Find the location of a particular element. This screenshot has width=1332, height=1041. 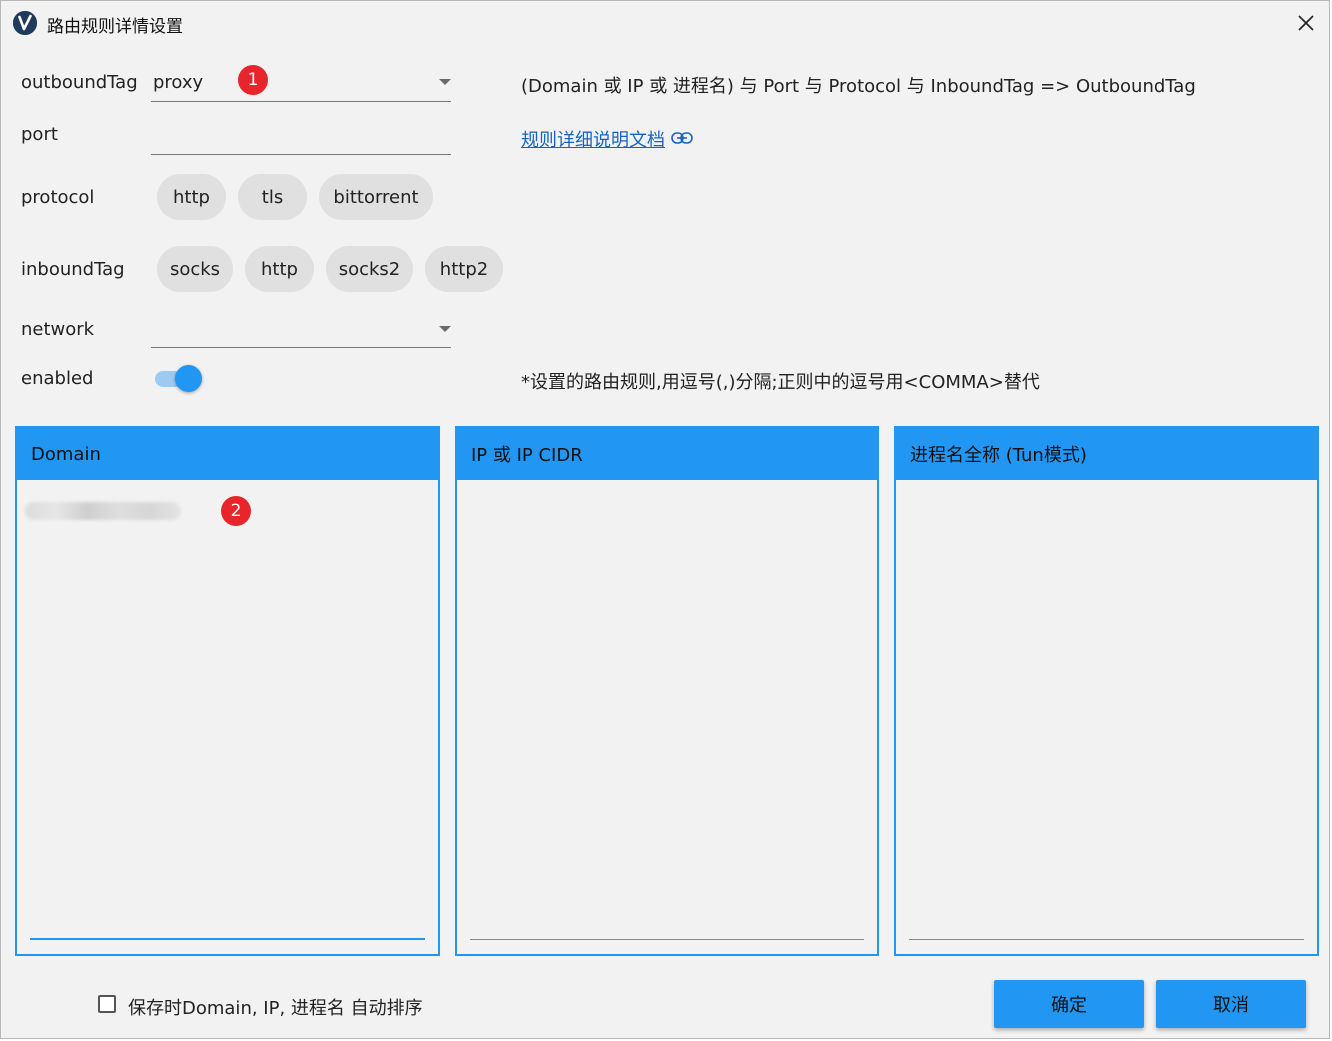

title-bar: 路由规则详情设置 is located at coordinates (665, 23).